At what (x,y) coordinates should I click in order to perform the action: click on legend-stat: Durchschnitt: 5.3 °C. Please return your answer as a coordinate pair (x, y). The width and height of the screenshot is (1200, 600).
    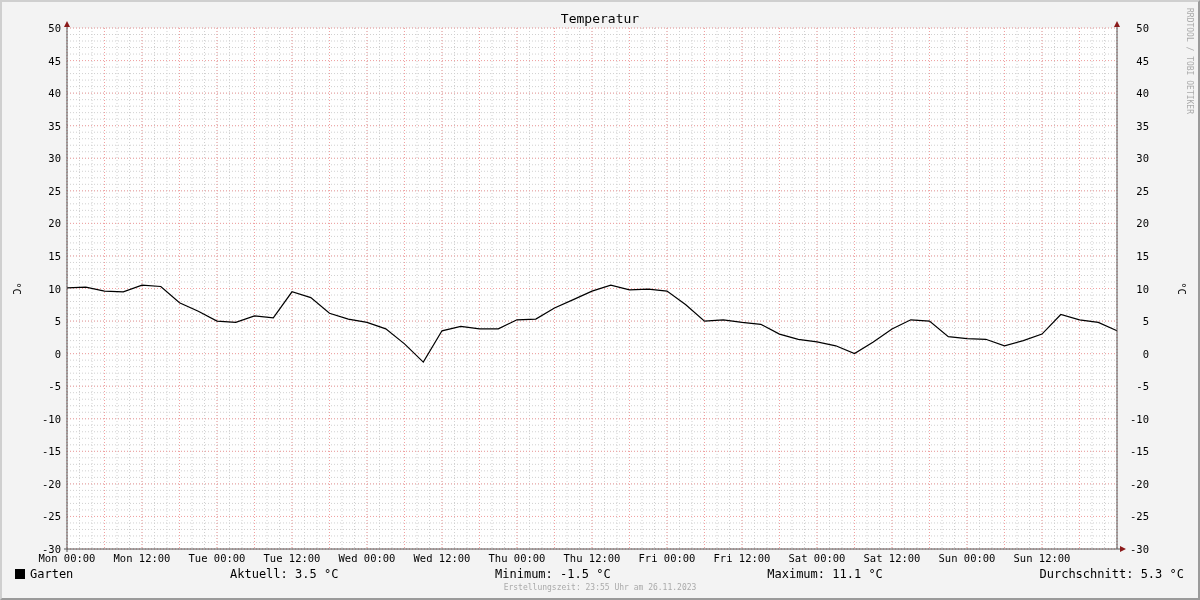
    Looking at the image, I should click on (1111, 574).